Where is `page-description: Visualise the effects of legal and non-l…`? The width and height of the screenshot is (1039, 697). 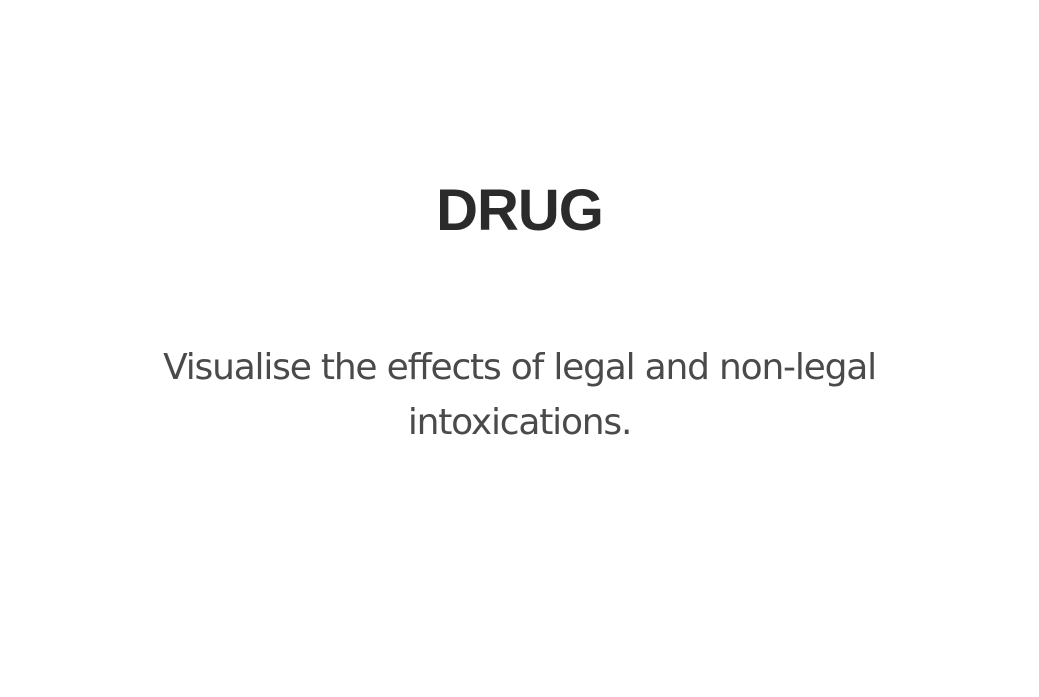
page-description: Visualise the effects of legal and non-l… is located at coordinates (520, 395).